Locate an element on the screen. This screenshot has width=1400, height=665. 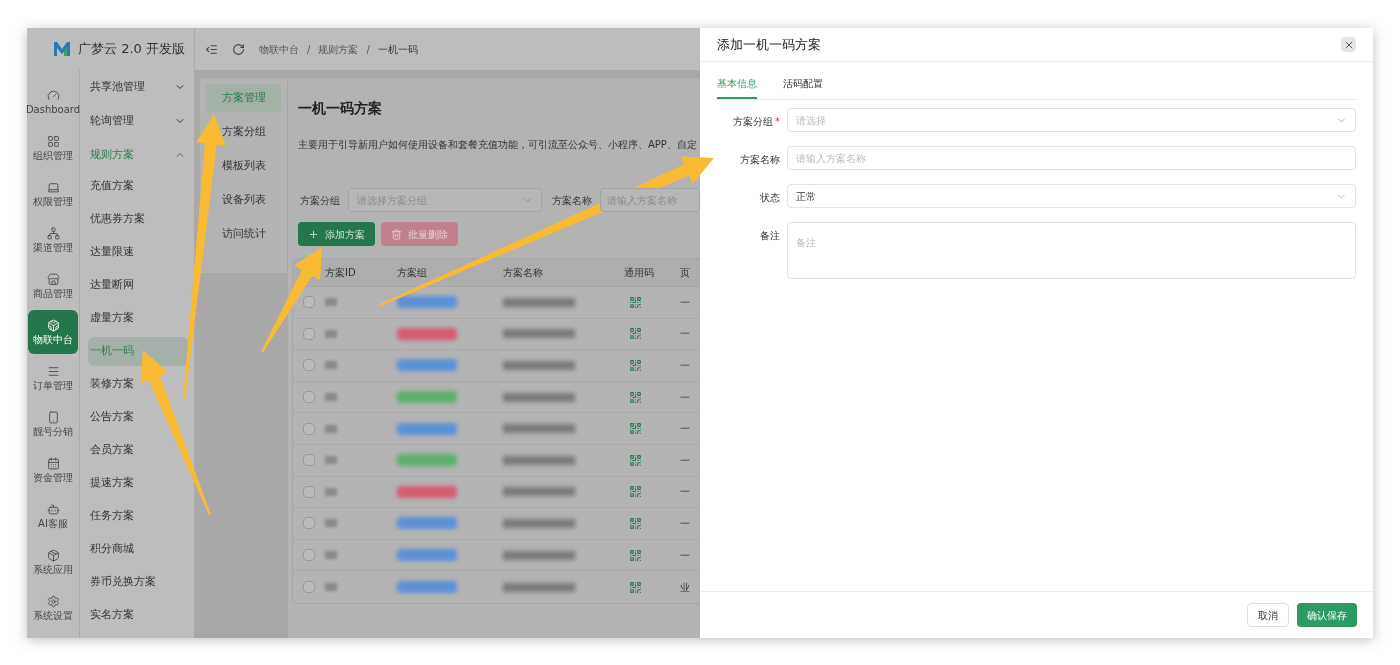
menu-item: 虚量方案 is located at coordinates (138, 318).